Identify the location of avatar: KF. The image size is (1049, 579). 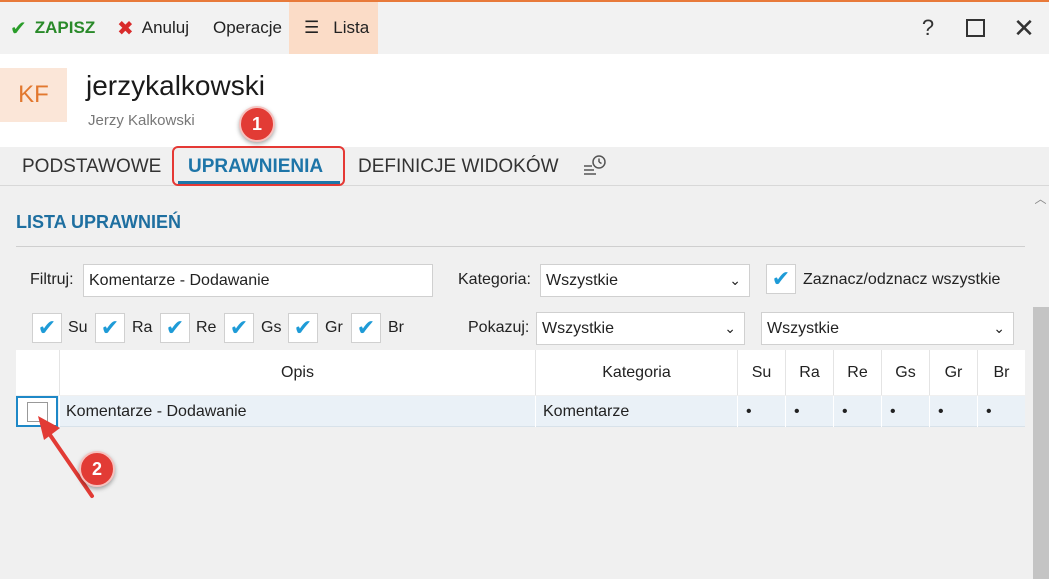
(33, 95).